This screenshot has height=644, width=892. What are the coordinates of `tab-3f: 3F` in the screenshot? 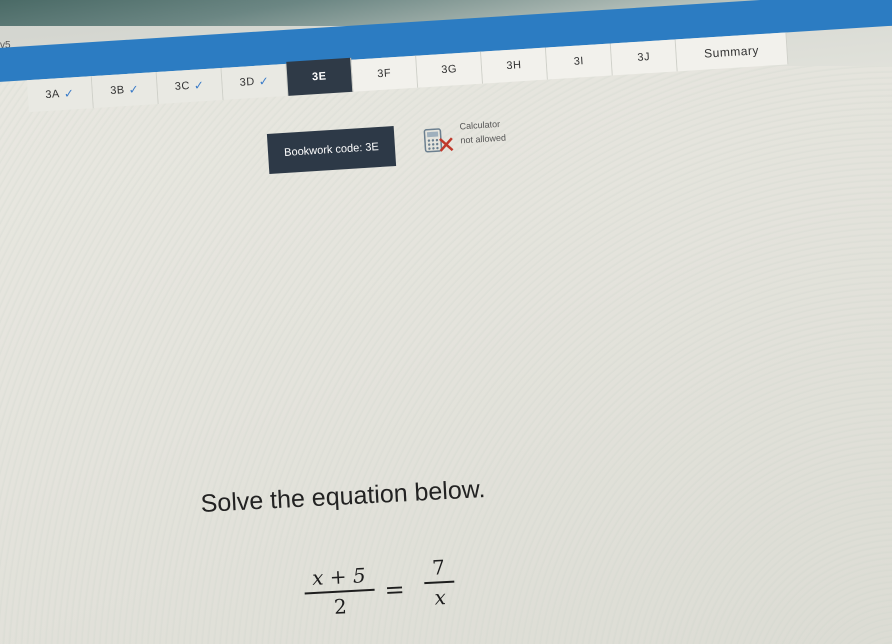 It's located at (385, 73).